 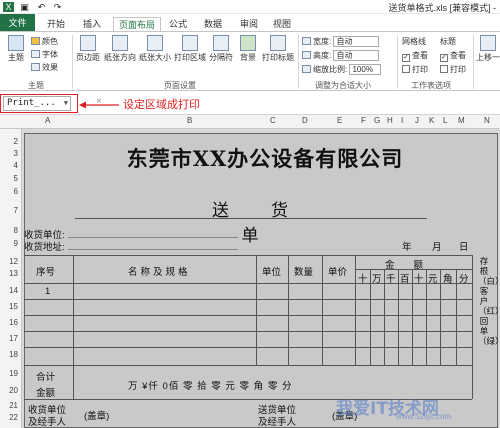 What do you see at coordinates (99, 101) in the screenshot?
I see `cancel-icon: ×` at bounding box center [99, 101].